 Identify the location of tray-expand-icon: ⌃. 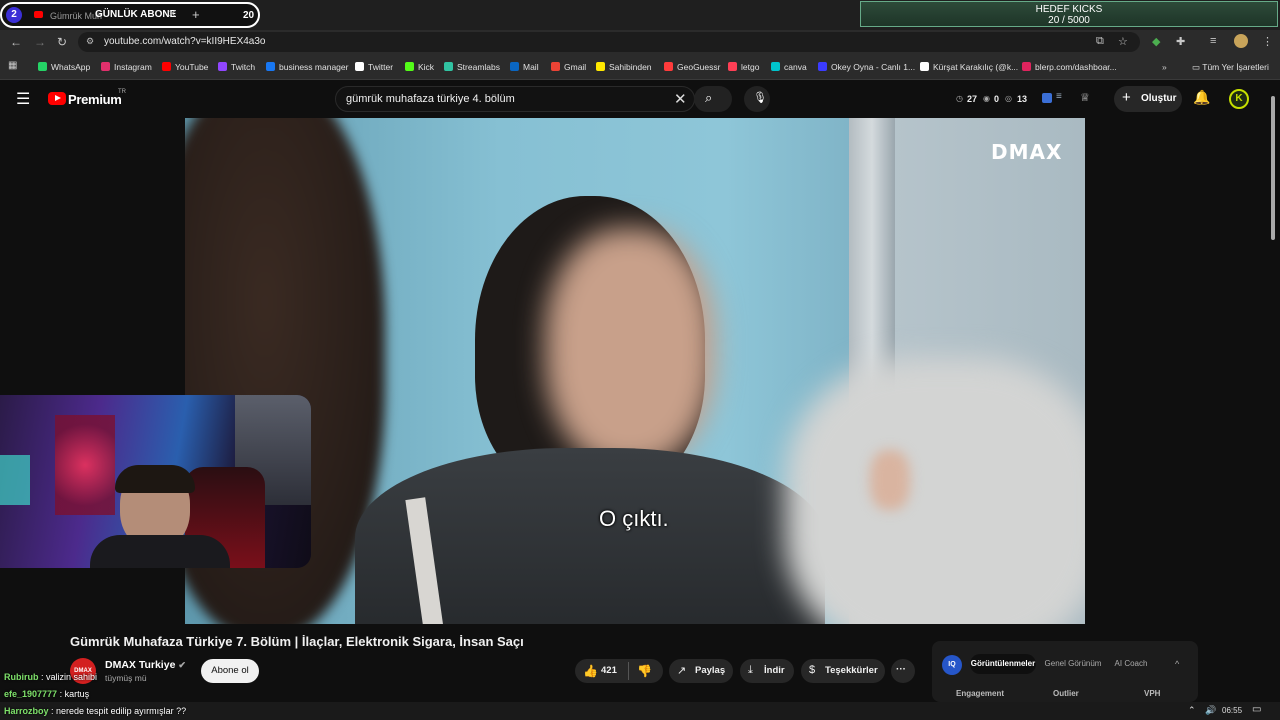
(1192, 710).